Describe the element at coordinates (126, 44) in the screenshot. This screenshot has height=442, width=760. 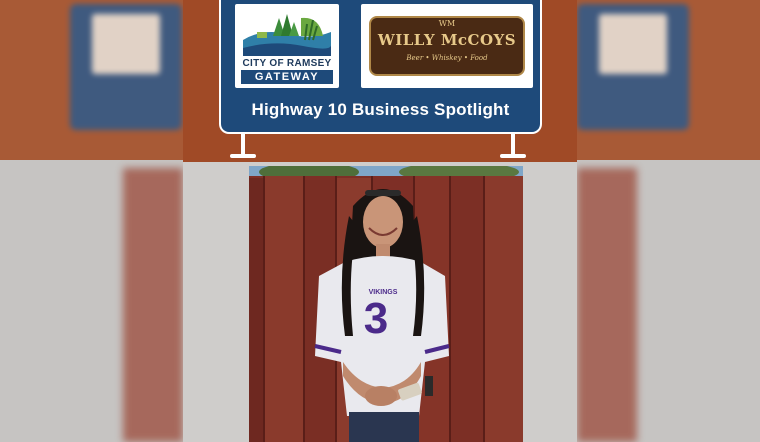
I see `blurred-logo-left` at that location.